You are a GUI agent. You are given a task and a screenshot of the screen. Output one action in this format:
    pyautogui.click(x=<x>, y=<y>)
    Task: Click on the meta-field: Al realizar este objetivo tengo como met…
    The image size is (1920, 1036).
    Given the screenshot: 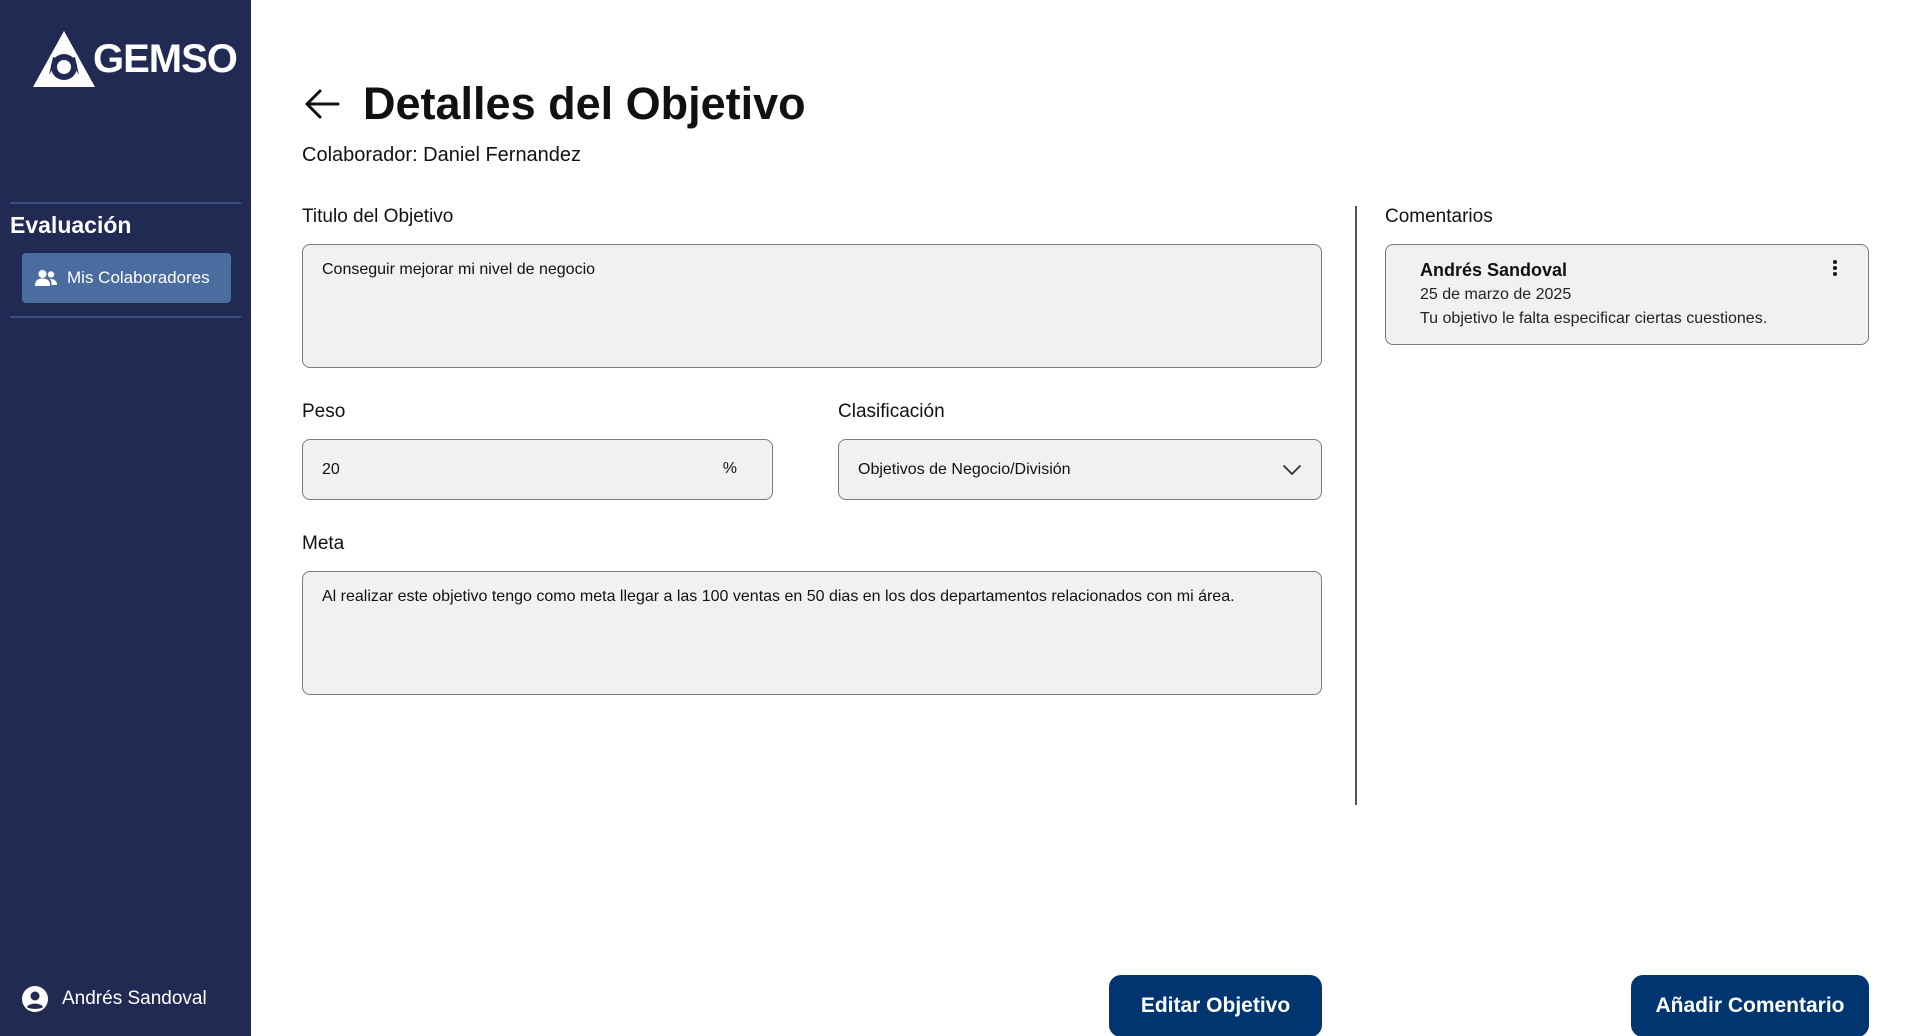 What is the action you would take?
    pyautogui.click(x=812, y=633)
    